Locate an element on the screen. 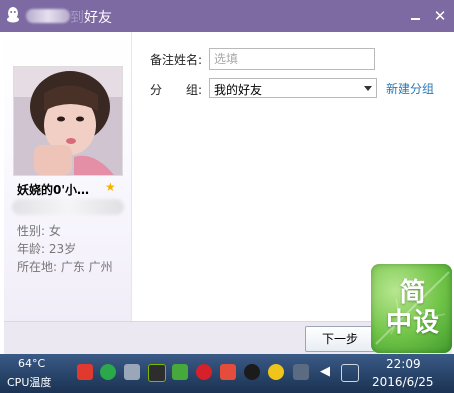  group-select-value: 我的好友 is located at coordinates (238, 90).